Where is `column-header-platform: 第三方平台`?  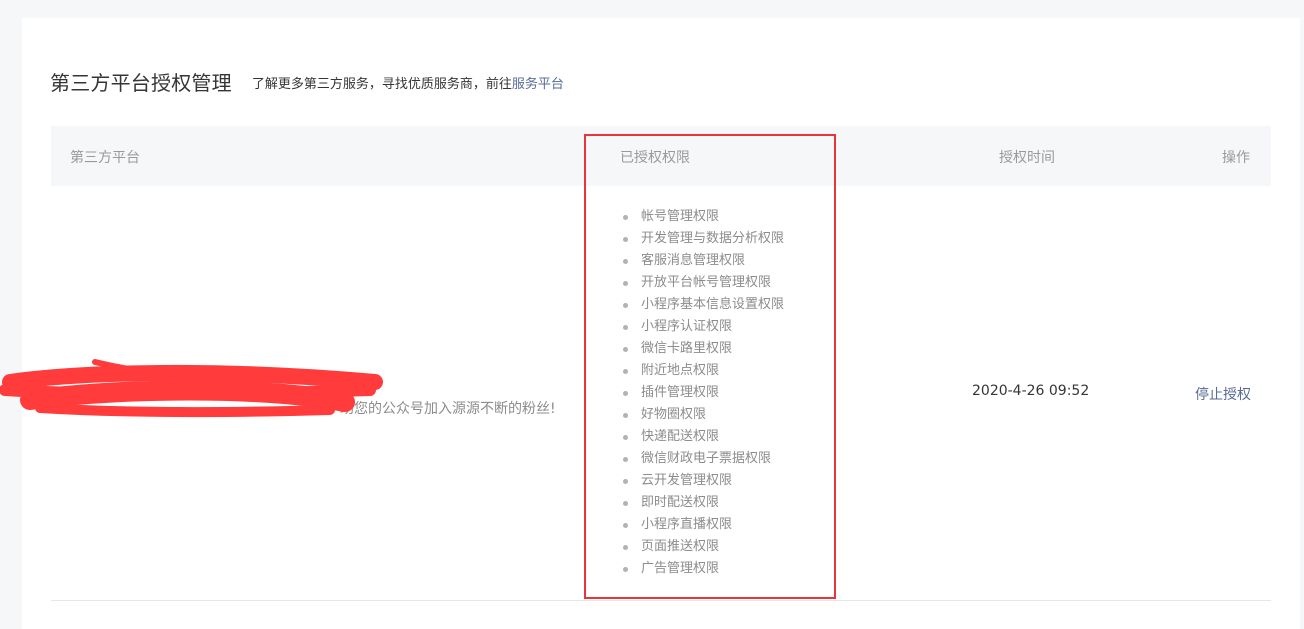
column-header-platform: 第三方平台 is located at coordinates (105, 158).